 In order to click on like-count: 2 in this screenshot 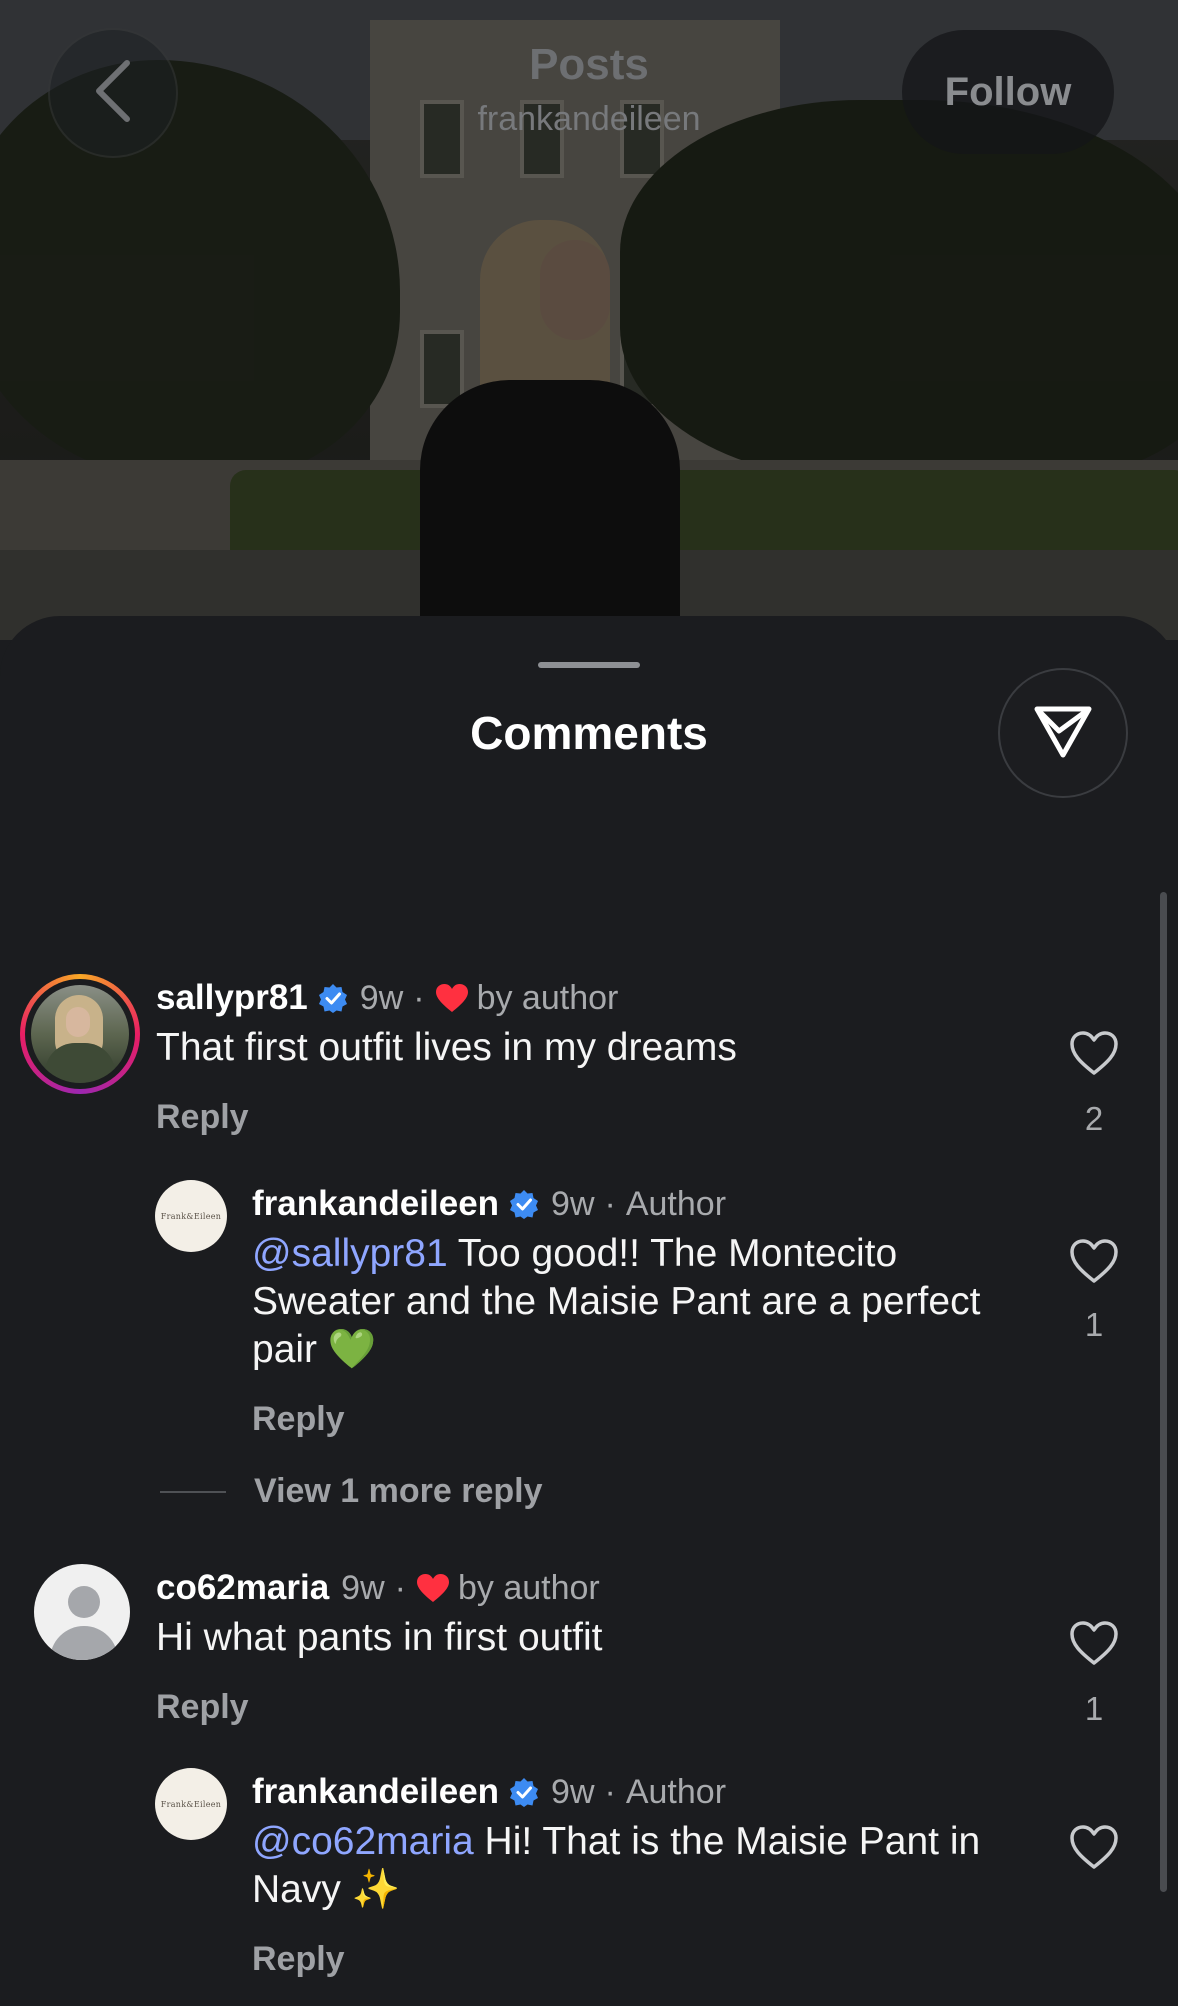, I will do `click(1094, 1118)`.